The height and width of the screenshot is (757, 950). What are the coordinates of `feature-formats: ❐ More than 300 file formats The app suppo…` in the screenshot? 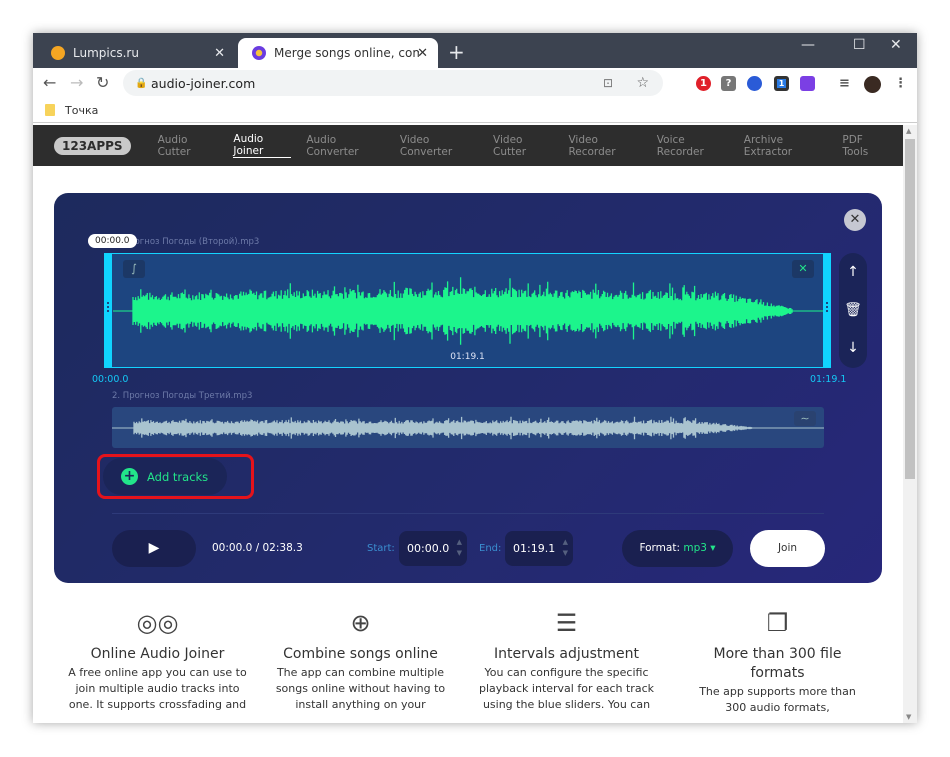 It's located at (777, 661).